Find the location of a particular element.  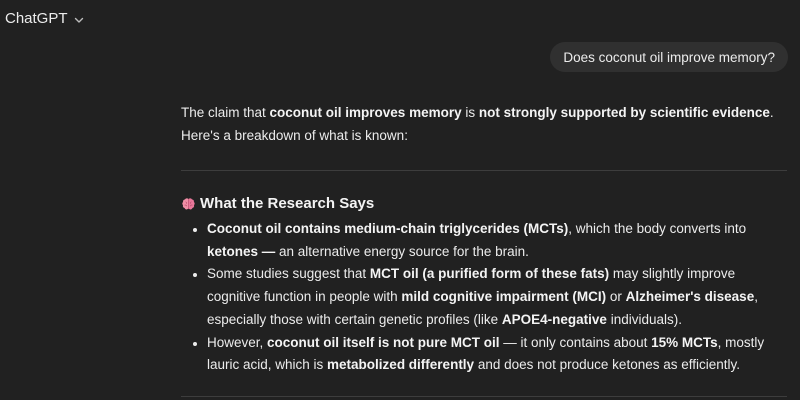

bold-text: 15% MCTs is located at coordinates (684, 342).